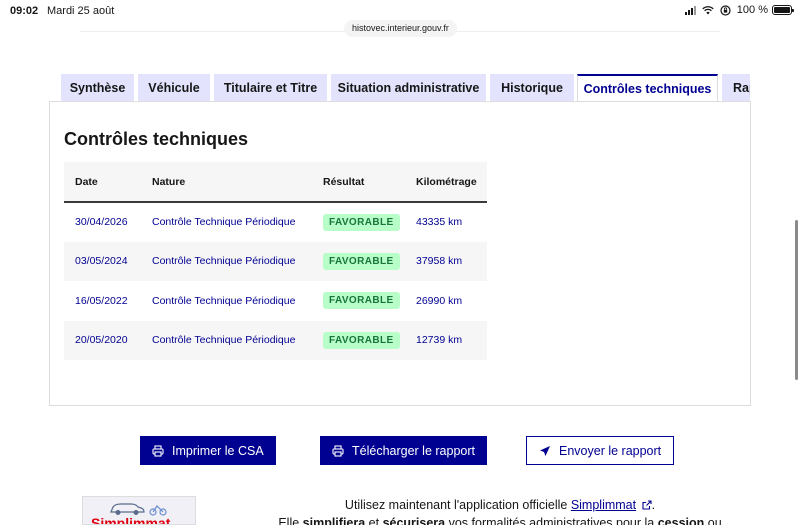 This screenshot has width=800, height=525. What do you see at coordinates (102, 340) in the screenshot?
I see `cell-date: 20/05/2020` at bounding box center [102, 340].